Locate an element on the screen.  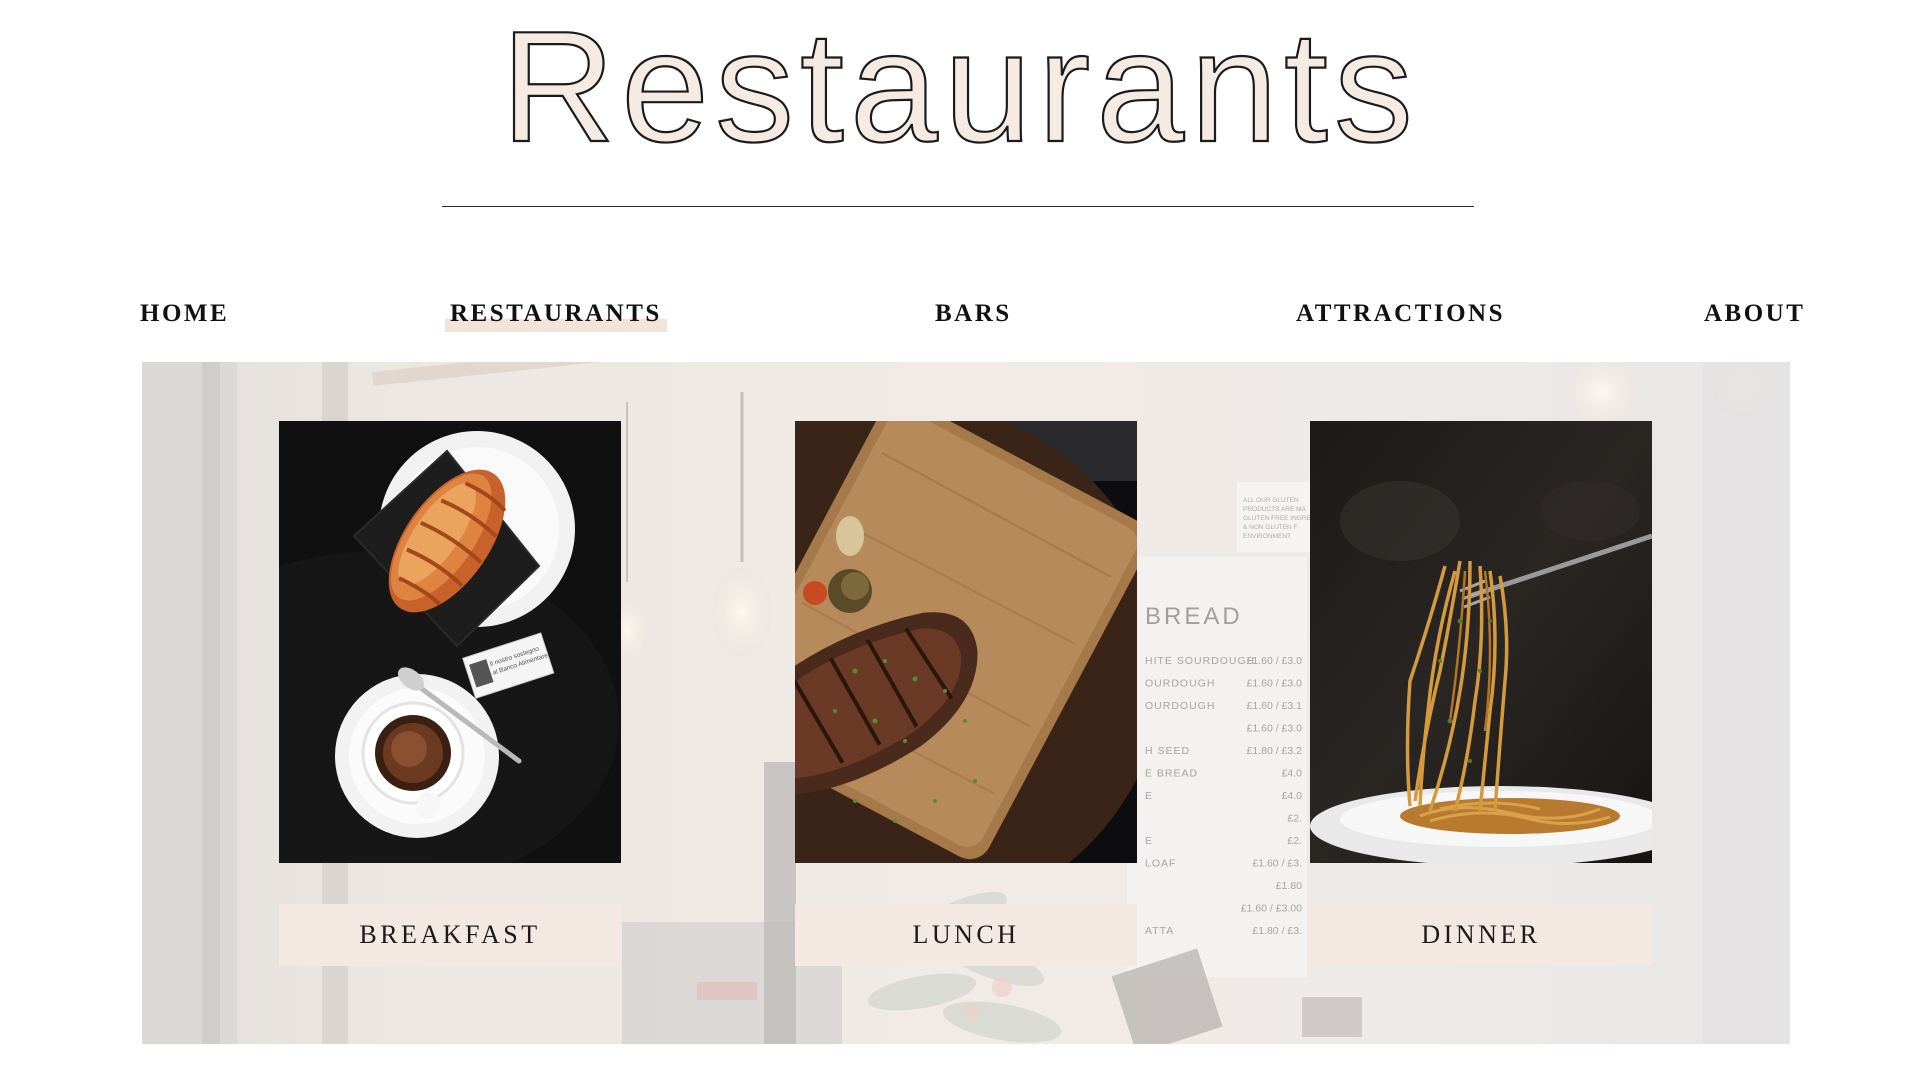
dinner-button: DINNER is located at coordinates (1481, 935).